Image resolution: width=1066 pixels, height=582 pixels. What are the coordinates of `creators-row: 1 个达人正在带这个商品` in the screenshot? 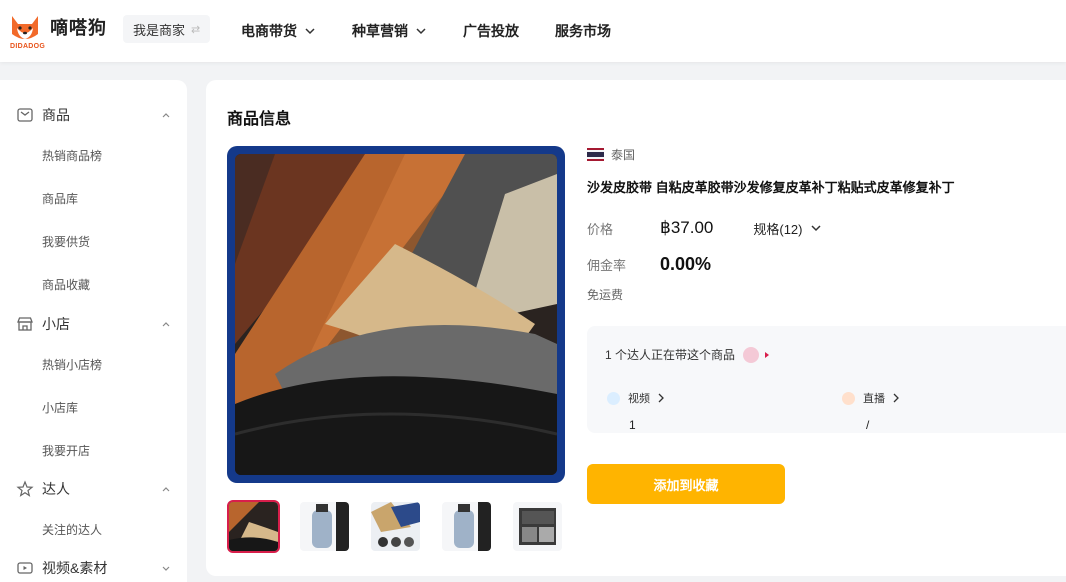 It's located at (687, 354).